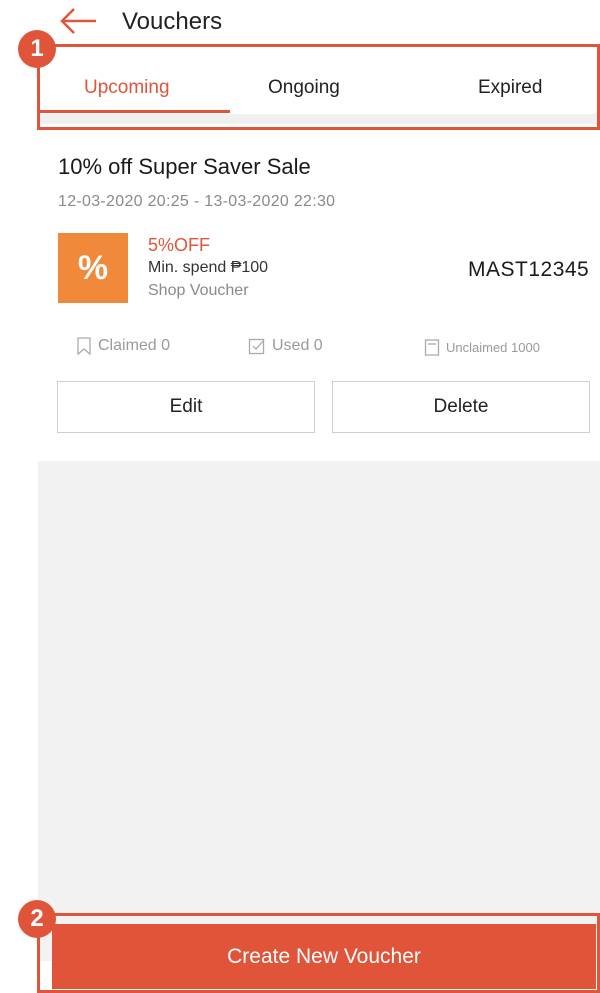 This screenshot has width=600, height=993. I want to click on voucher-type: Shop Voucher, so click(198, 290).